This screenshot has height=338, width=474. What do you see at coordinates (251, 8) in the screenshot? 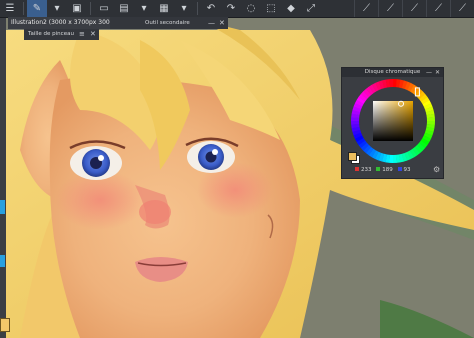
I see `lasso-icon: ◌` at bounding box center [251, 8].